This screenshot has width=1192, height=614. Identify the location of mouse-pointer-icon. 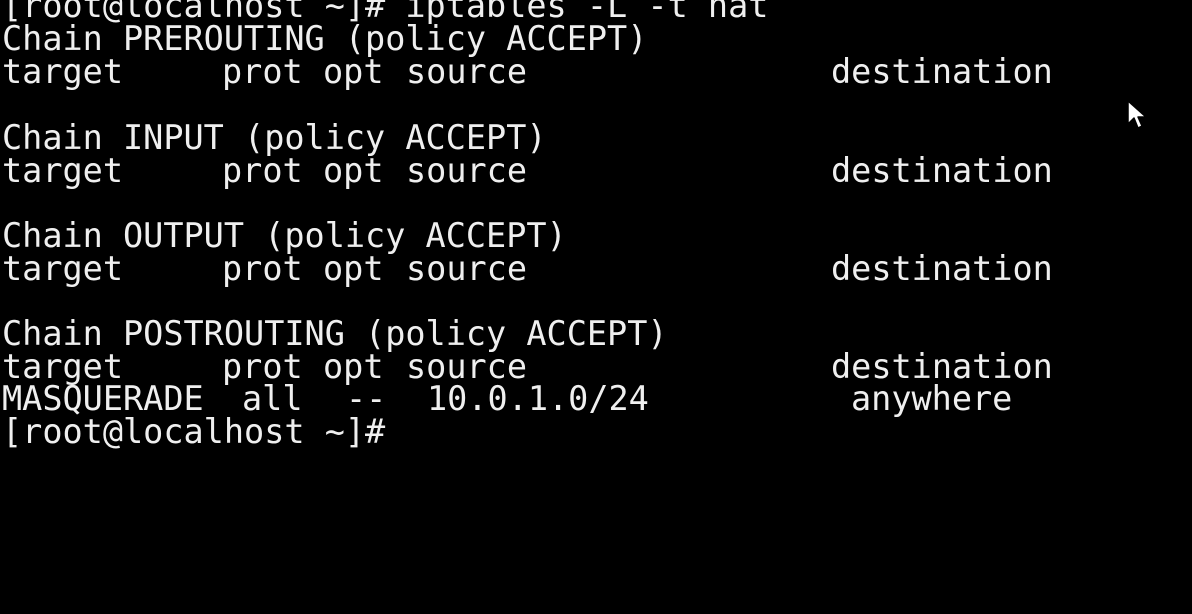
(1137, 114).